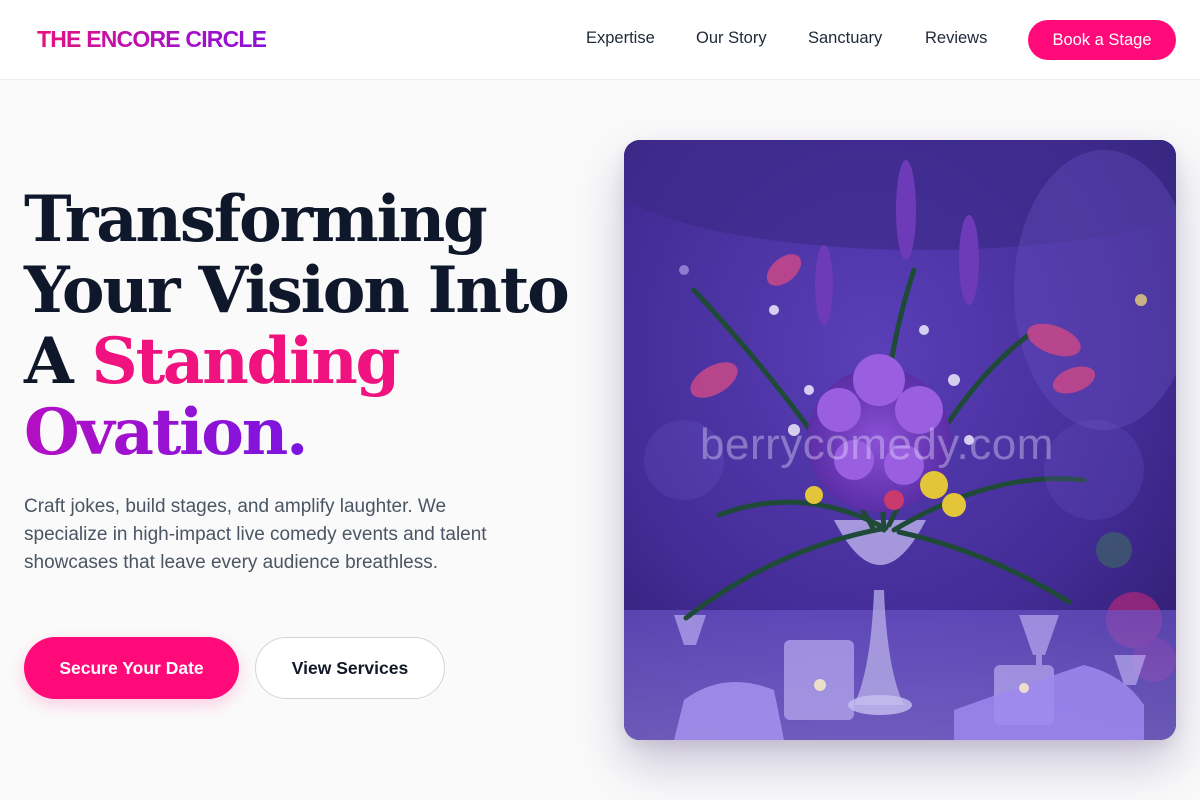 The image size is (1200, 800). I want to click on headline-line-4: Ovation., so click(166, 432).